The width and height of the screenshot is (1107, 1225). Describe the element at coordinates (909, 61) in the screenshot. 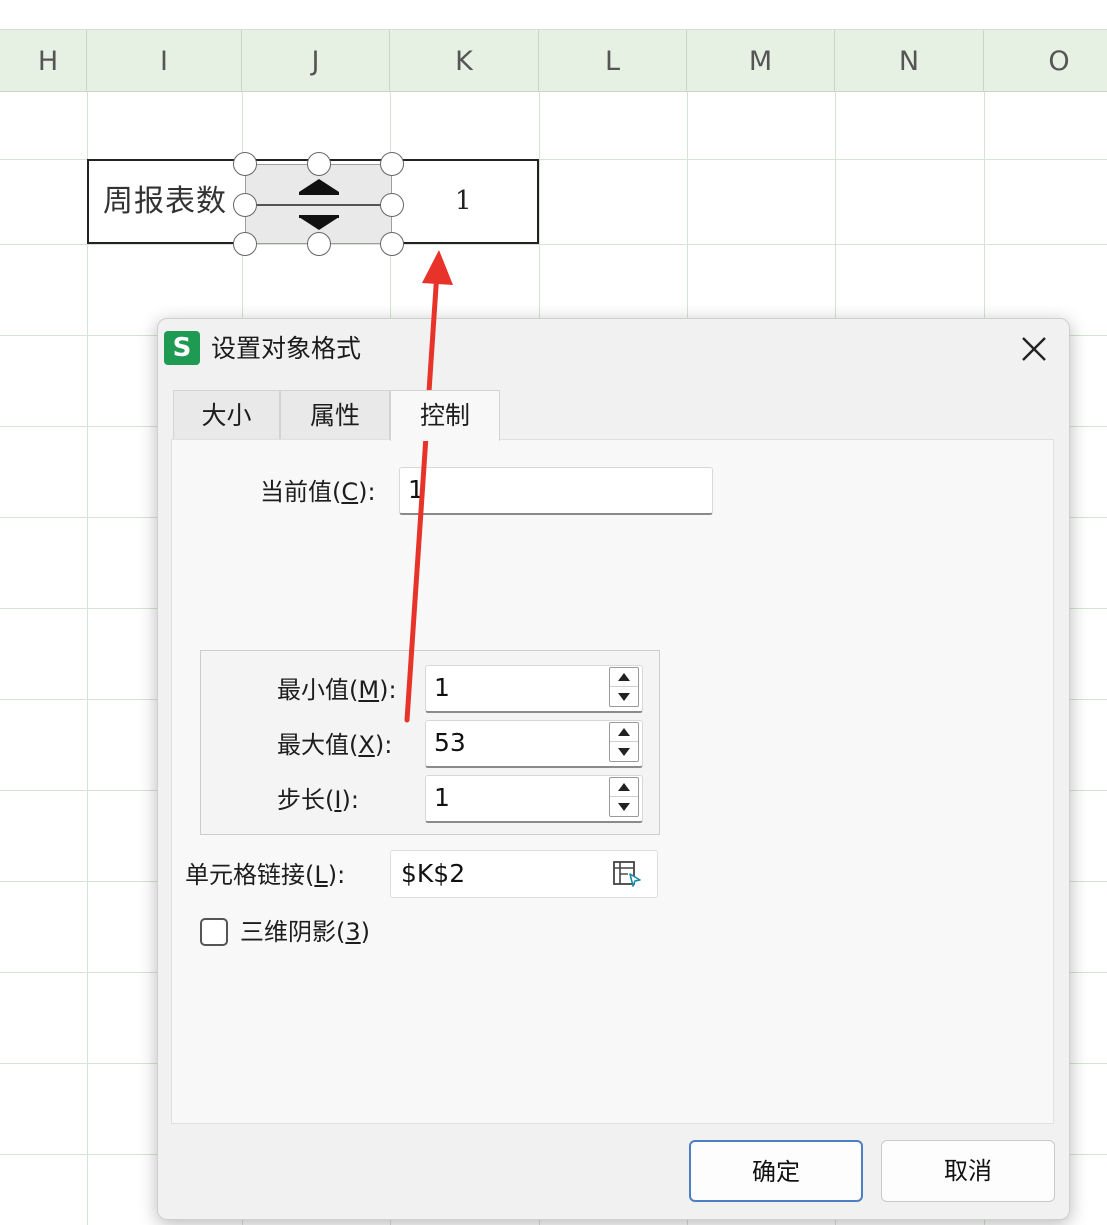

I see `column-header-n: N` at that location.